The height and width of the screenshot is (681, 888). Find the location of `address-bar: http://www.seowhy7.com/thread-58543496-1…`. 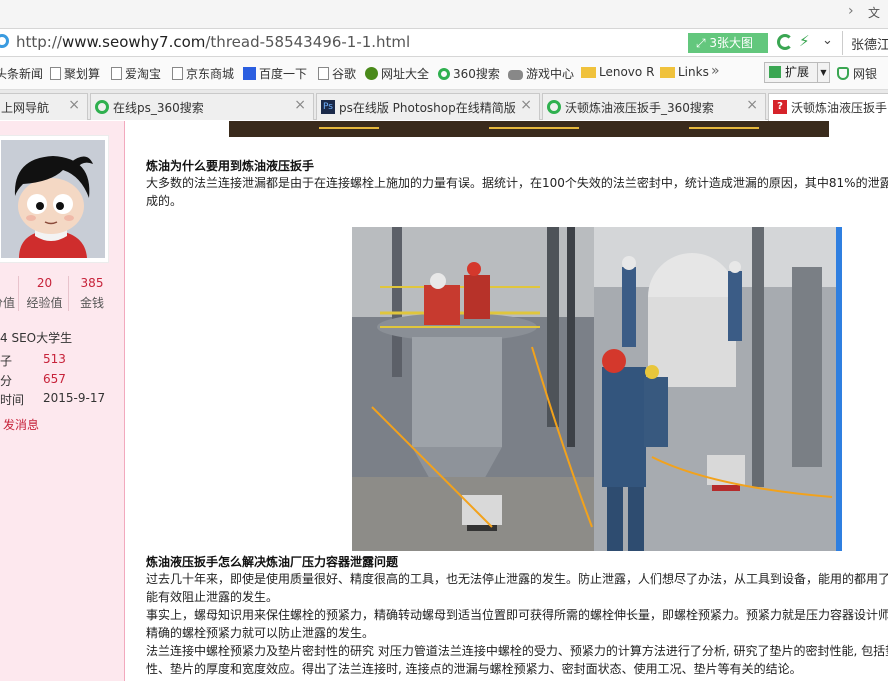

address-bar: http://www.seowhy7.com/thread-58543496-1… is located at coordinates (444, 42).